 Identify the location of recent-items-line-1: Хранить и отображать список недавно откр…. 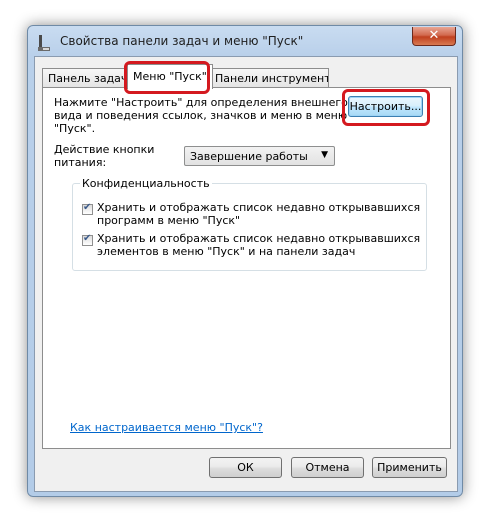
(259, 238).